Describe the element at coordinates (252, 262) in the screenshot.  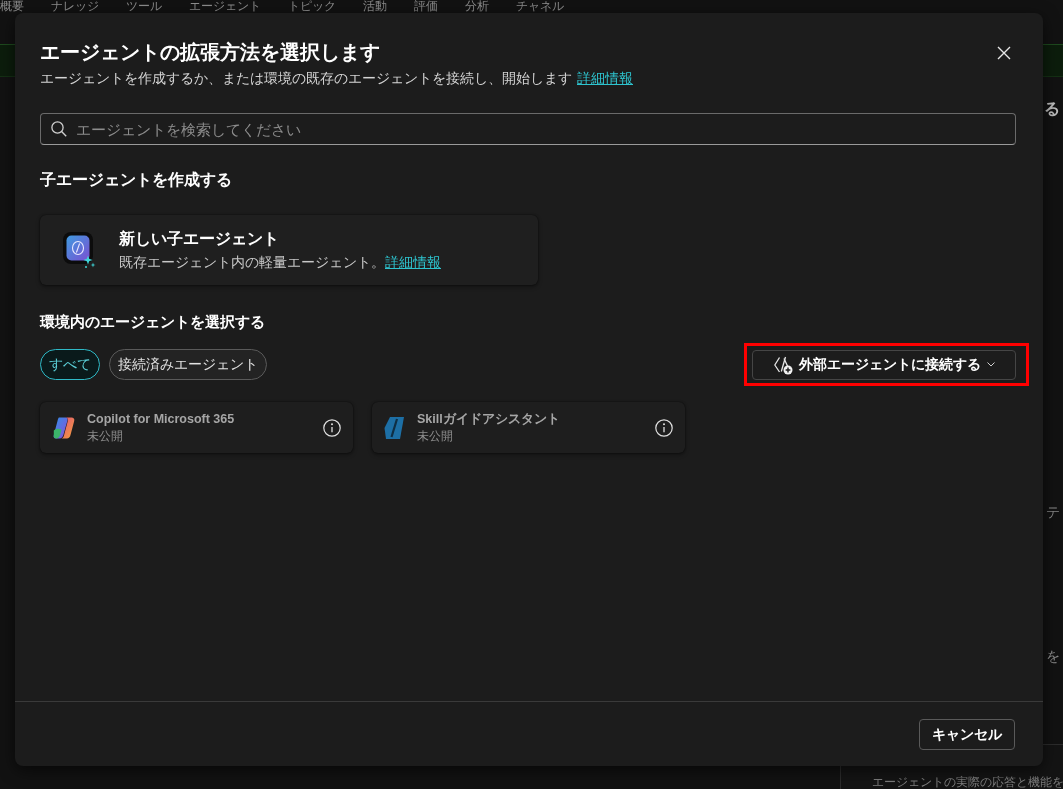
I see `card-description: 既存エージェント内の軽量エージェント。` at that location.